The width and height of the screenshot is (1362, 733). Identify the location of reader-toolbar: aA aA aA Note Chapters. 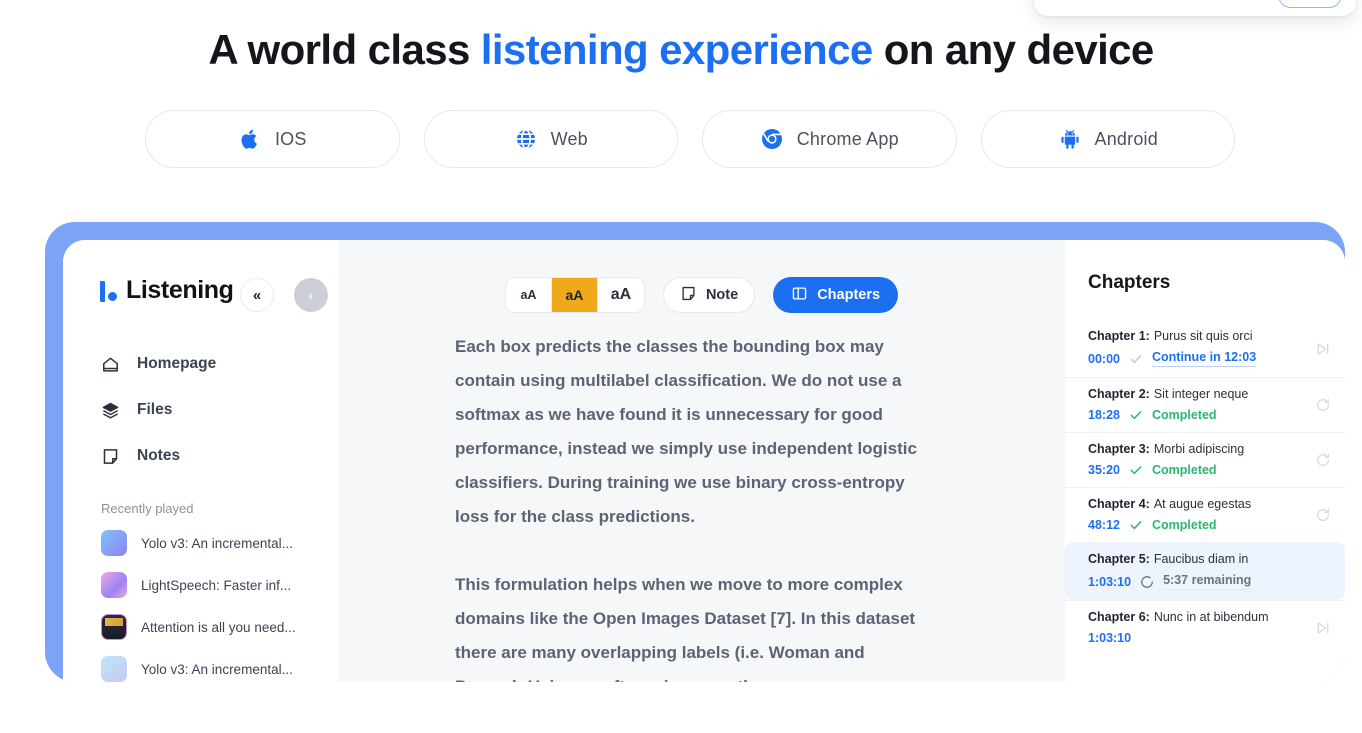
(701, 295).